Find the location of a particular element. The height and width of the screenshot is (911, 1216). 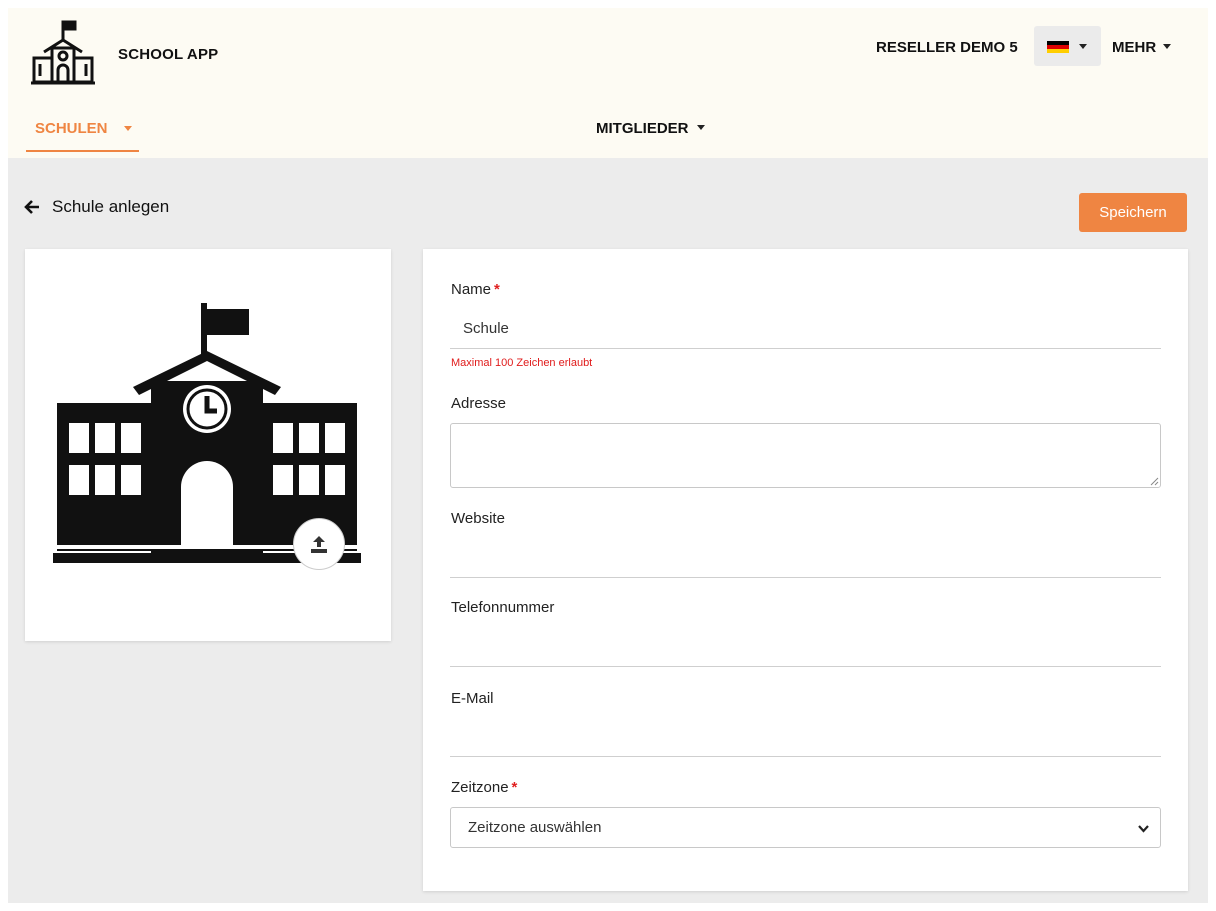

timezone-label: Zeitzone * is located at coordinates (484, 787).